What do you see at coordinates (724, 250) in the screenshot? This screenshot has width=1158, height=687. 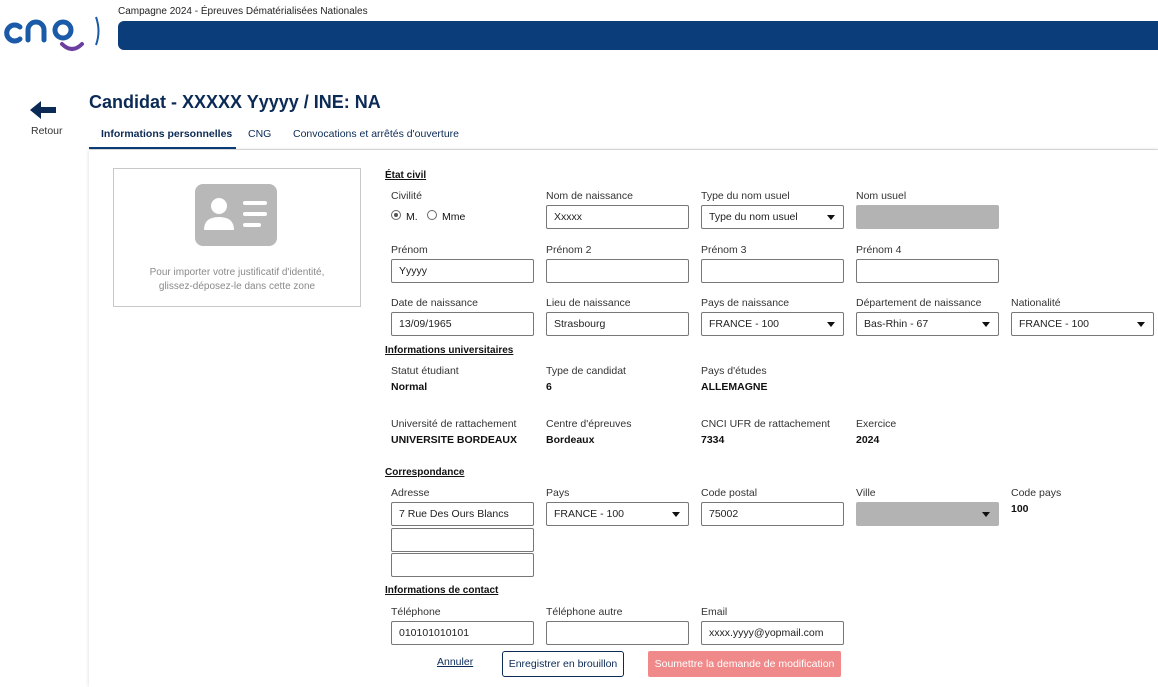 I see `prenom3-label: Prénom 3` at bounding box center [724, 250].